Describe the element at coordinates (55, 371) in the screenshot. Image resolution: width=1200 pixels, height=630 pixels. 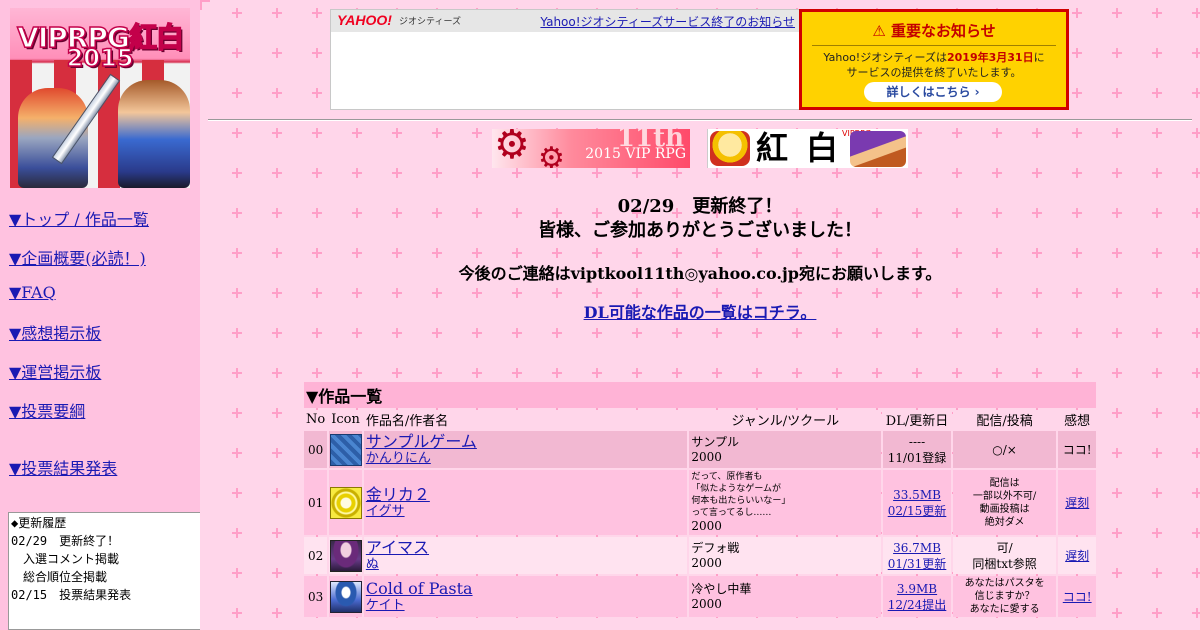
I see `nav-link-admin-board: ▼運営掲示板` at that location.